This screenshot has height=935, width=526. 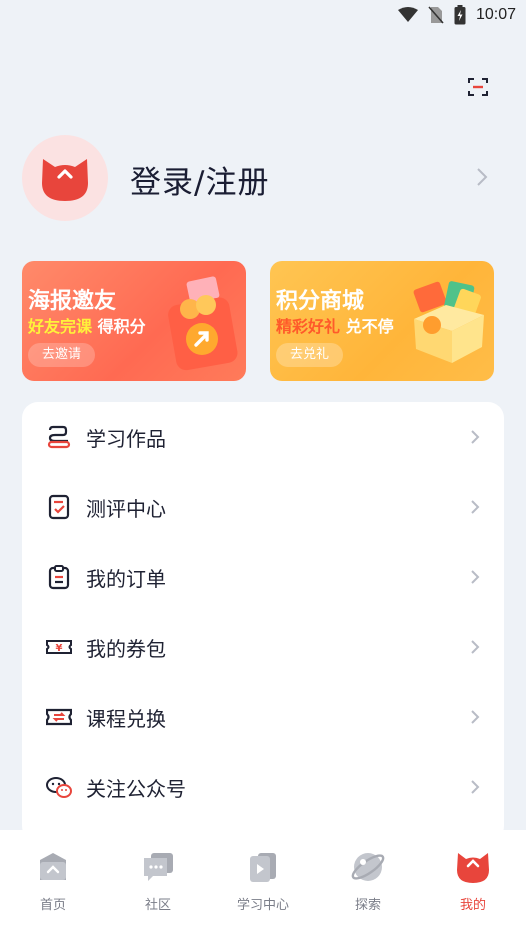 I want to click on tab-label: 学习中心, so click(x=262, y=905).